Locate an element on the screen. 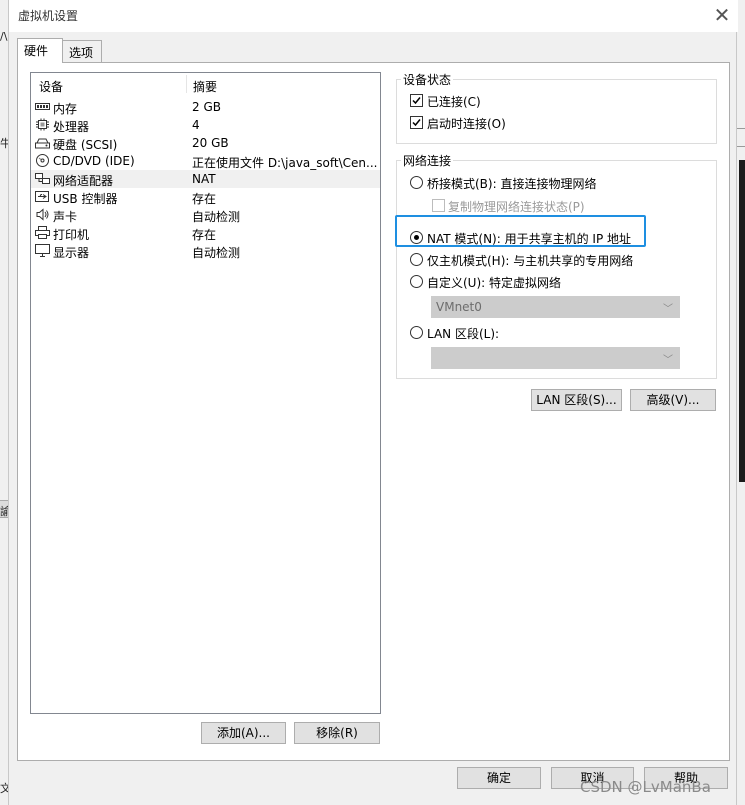  network-adapter-icon is located at coordinates (42, 178).